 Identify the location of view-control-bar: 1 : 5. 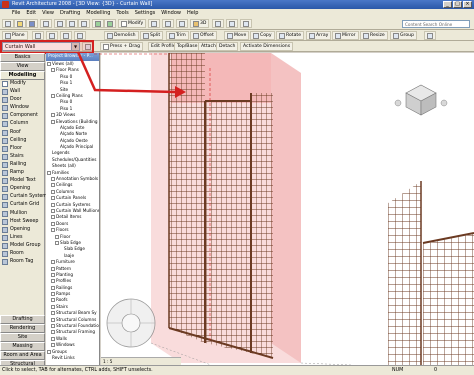
(141, 361).